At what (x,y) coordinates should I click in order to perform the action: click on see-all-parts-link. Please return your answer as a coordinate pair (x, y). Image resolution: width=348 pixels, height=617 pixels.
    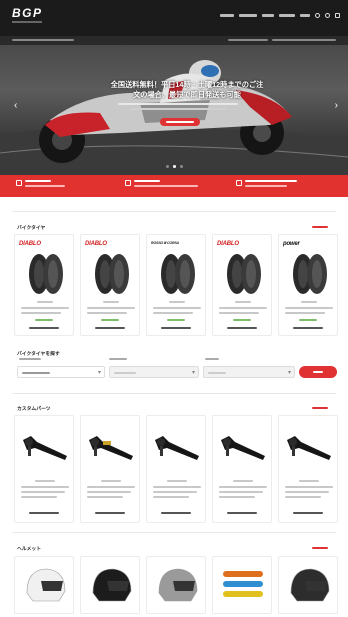
    Looking at the image, I should click on (320, 408).